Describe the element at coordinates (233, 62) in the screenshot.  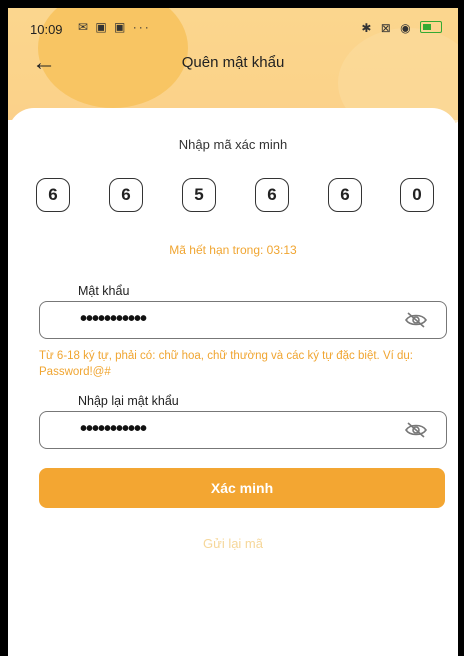
I see `page-title: Quên mật khẩu` at that location.